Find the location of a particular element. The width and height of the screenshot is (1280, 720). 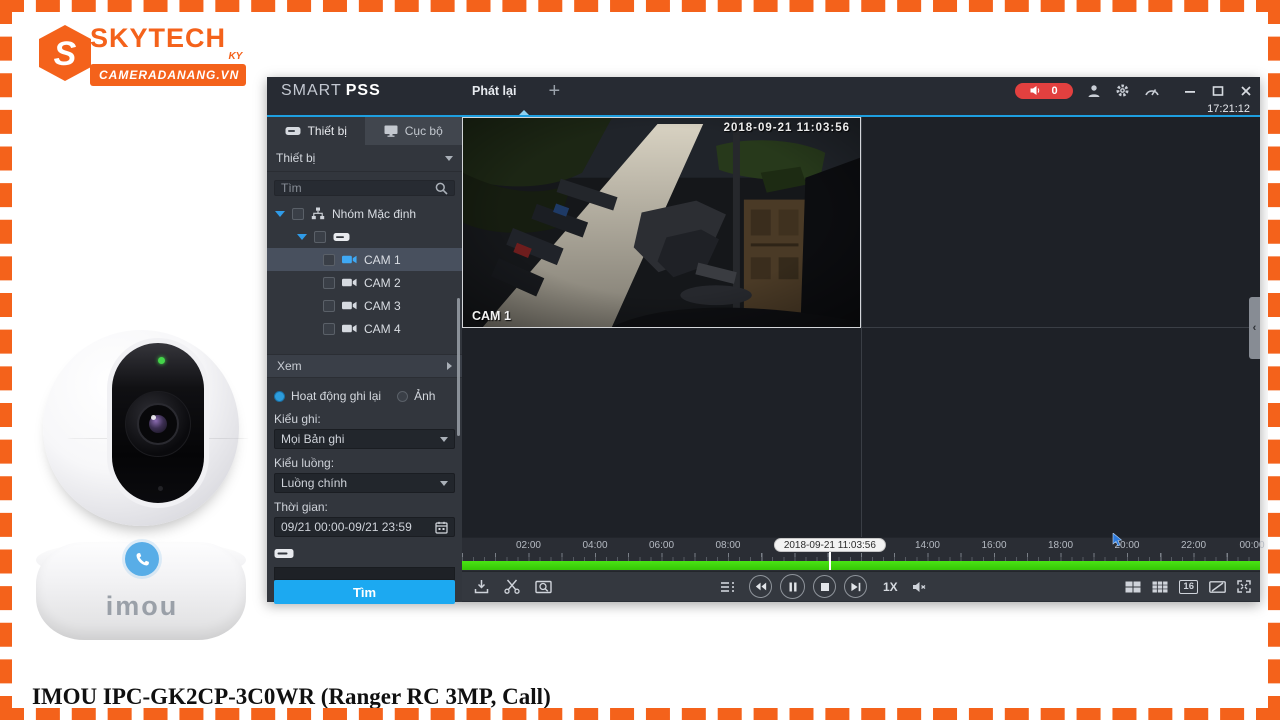

gauge-icon is located at coordinates (1152, 90).